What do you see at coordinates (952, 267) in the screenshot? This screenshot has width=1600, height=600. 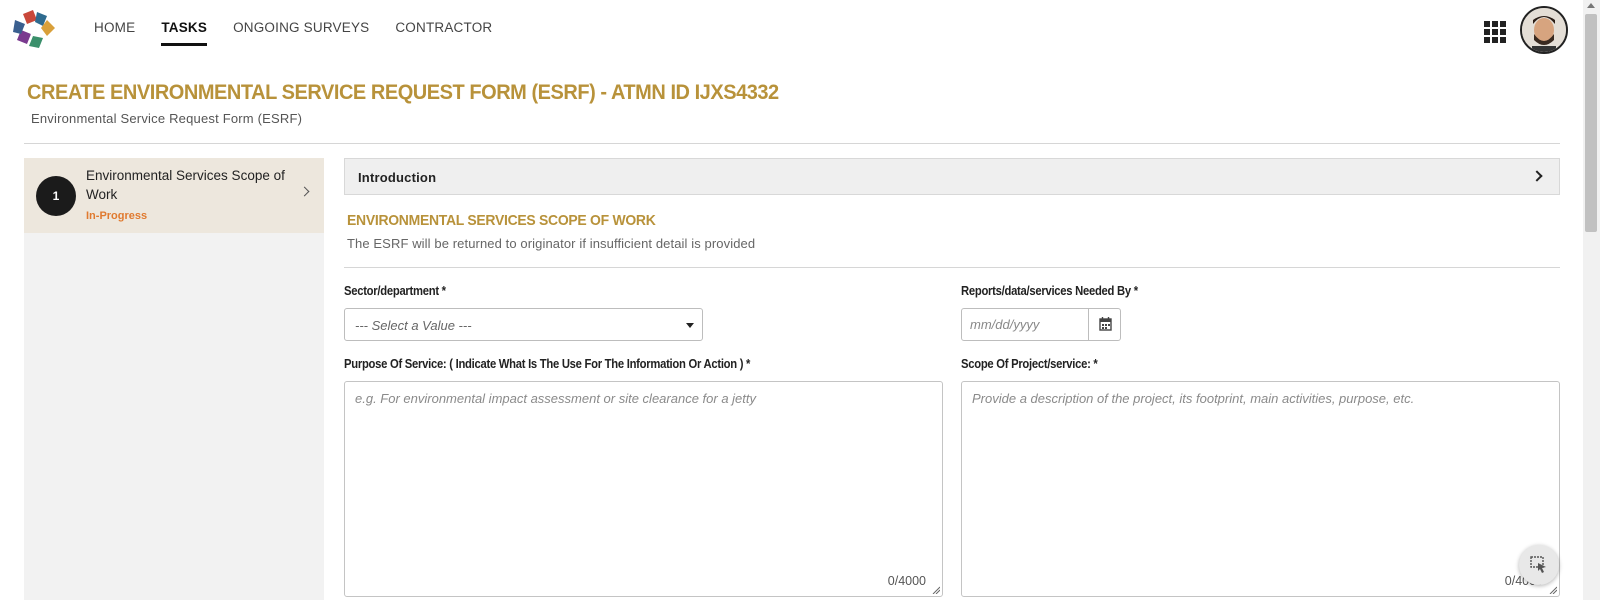 I see `section-divider` at bounding box center [952, 267].